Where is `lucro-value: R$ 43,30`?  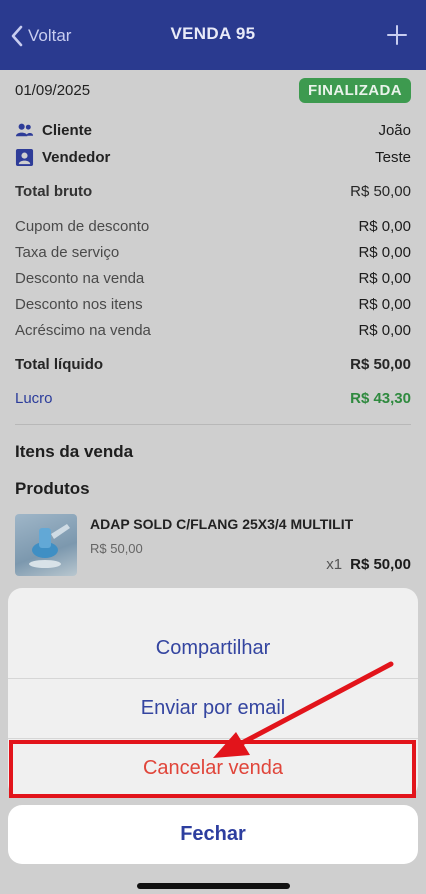
lucro-value: R$ 43,30 is located at coordinates (380, 398).